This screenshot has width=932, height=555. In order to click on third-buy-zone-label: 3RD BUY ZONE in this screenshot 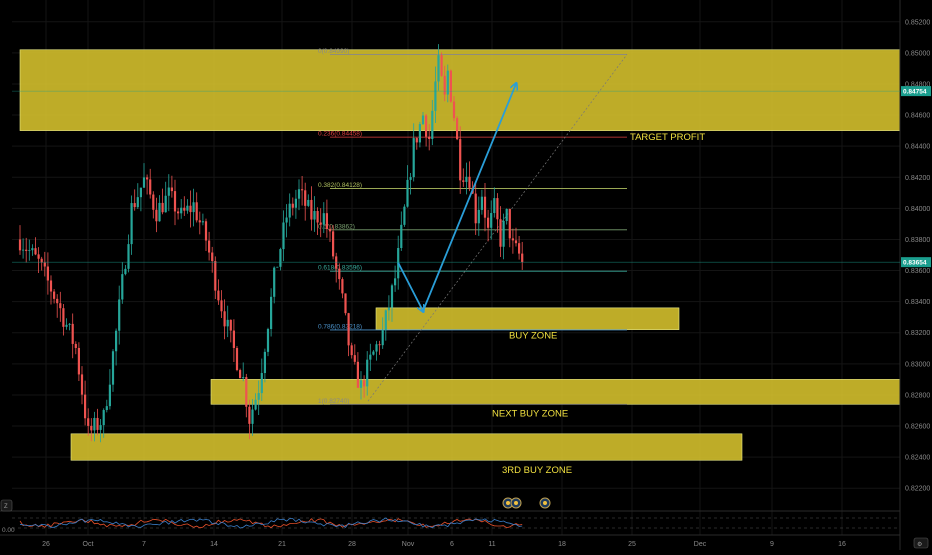, I will do `click(537, 470)`.